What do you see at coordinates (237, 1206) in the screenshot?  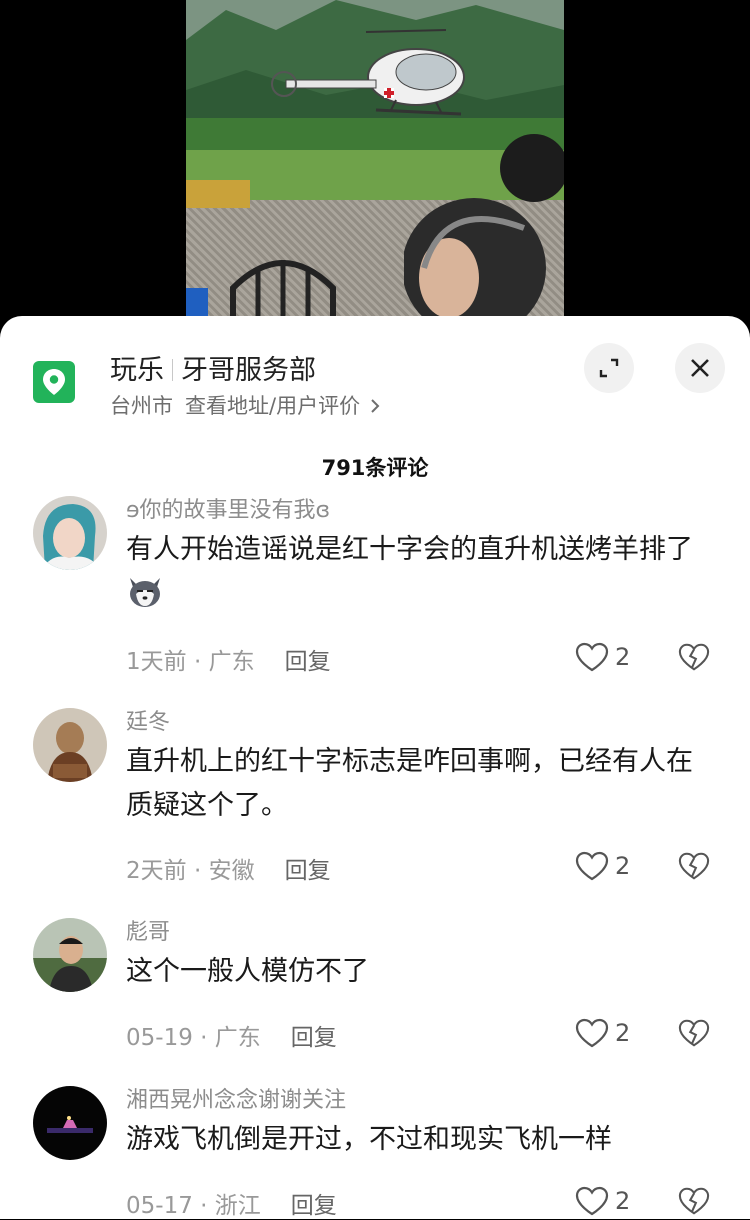 I see `comment-region: 浙江` at bounding box center [237, 1206].